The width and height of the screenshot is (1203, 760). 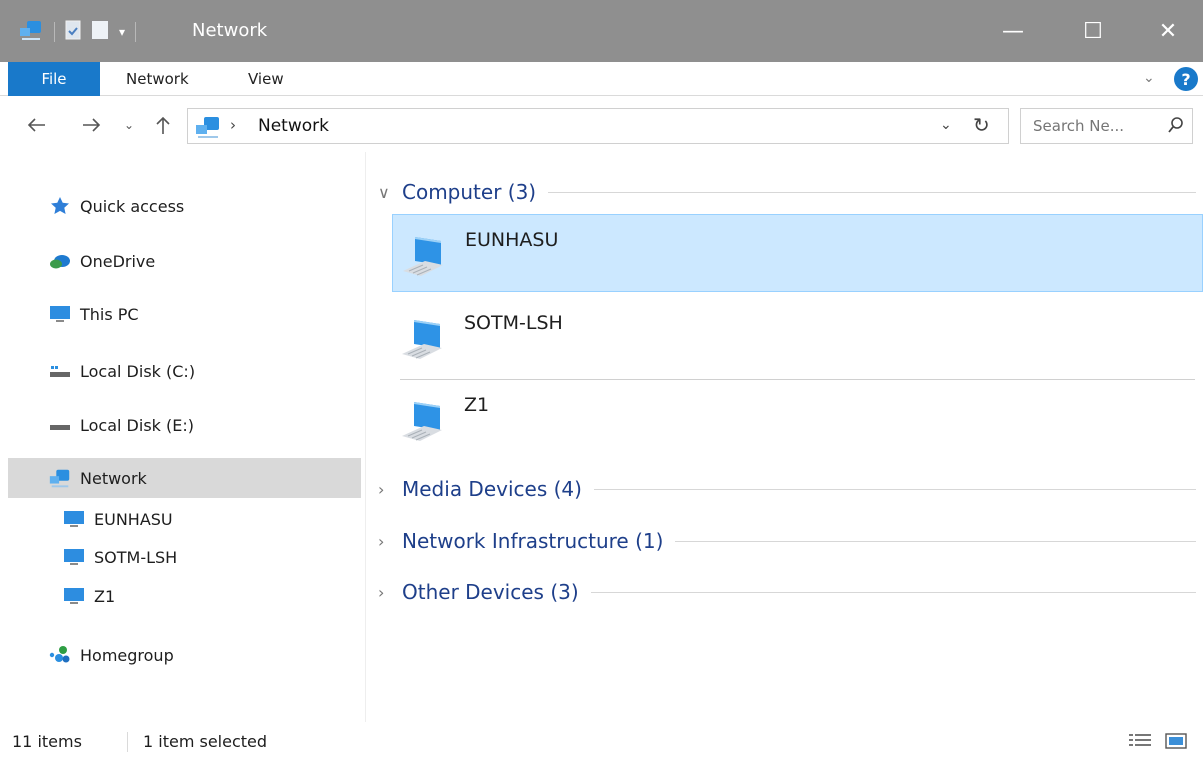 What do you see at coordinates (60, 206) in the screenshot?
I see `star-icon` at bounding box center [60, 206].